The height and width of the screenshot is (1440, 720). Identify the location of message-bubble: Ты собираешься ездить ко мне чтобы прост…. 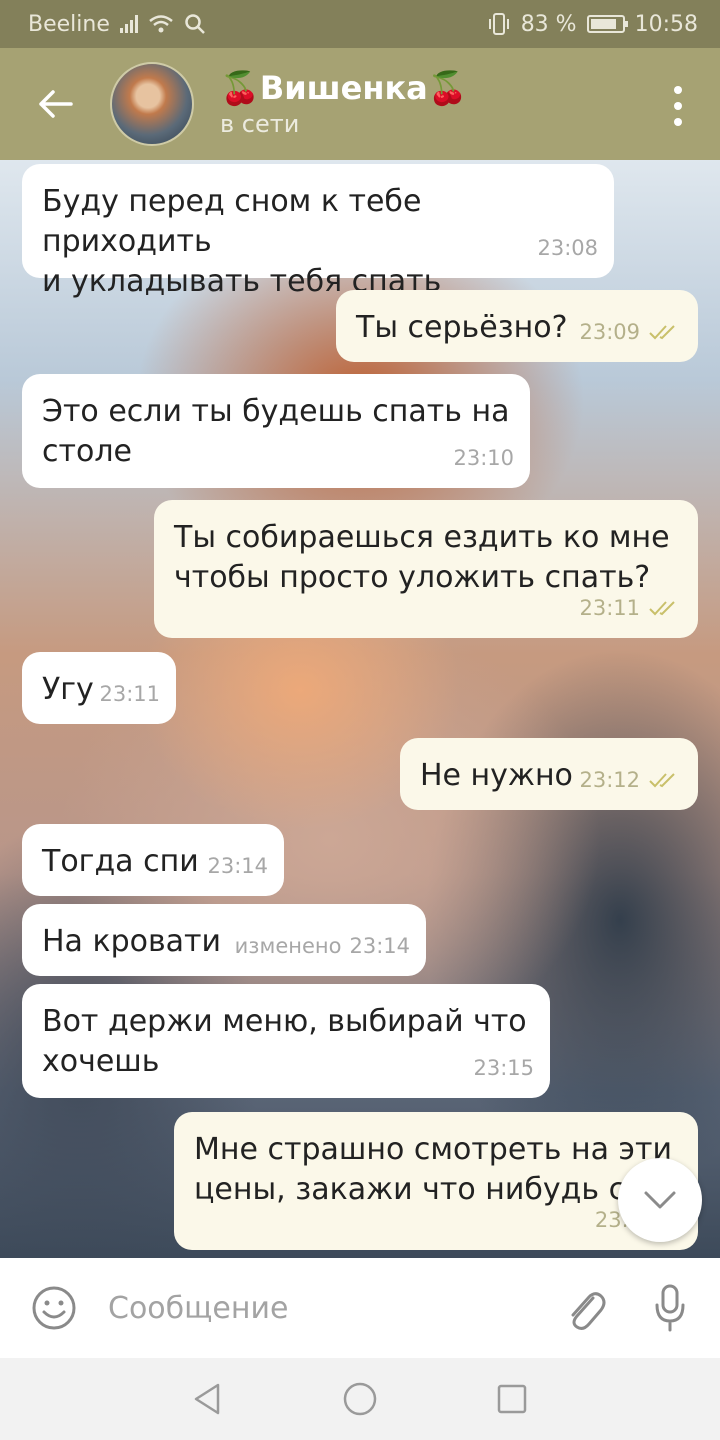
(426, 569).